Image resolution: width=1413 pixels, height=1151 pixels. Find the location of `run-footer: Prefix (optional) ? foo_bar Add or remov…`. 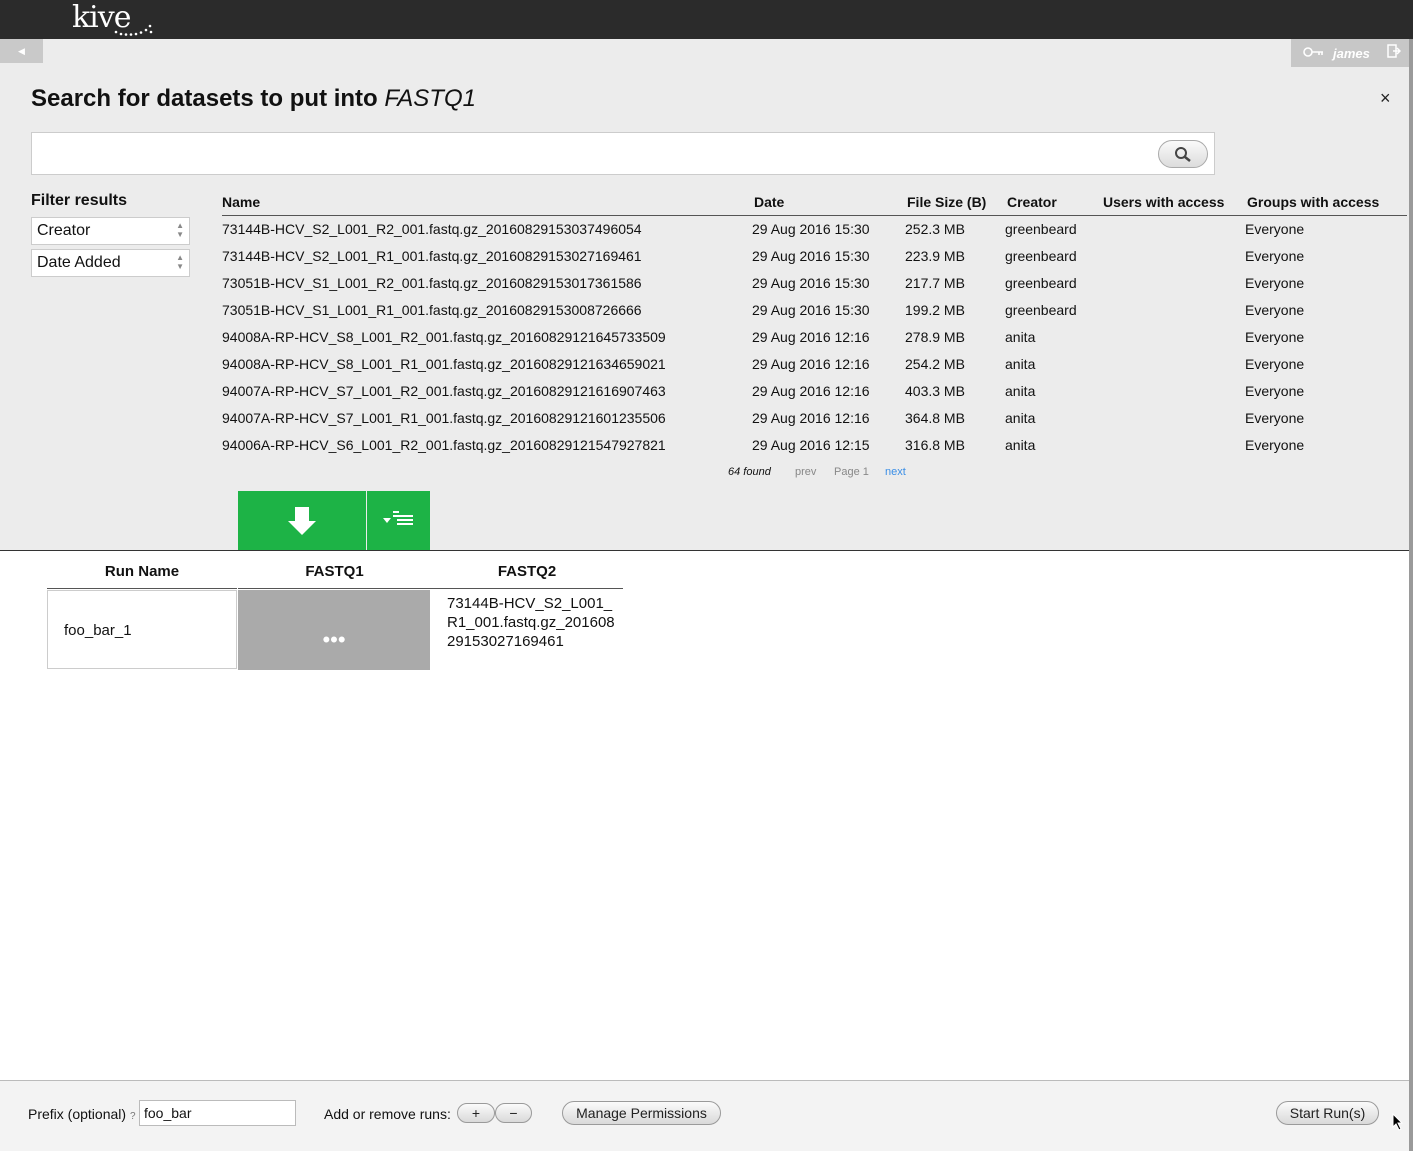

run-footer: Prefix (optional) ? foo_bar Add or remov… is located at coordinates (704, 1115).